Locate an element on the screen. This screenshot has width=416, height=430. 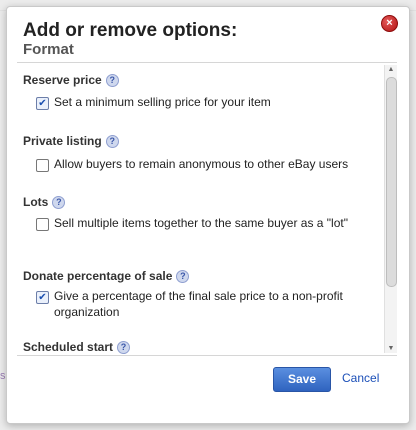
reserve-price-checkbox: ✔ is located at coordinates (42, 103).